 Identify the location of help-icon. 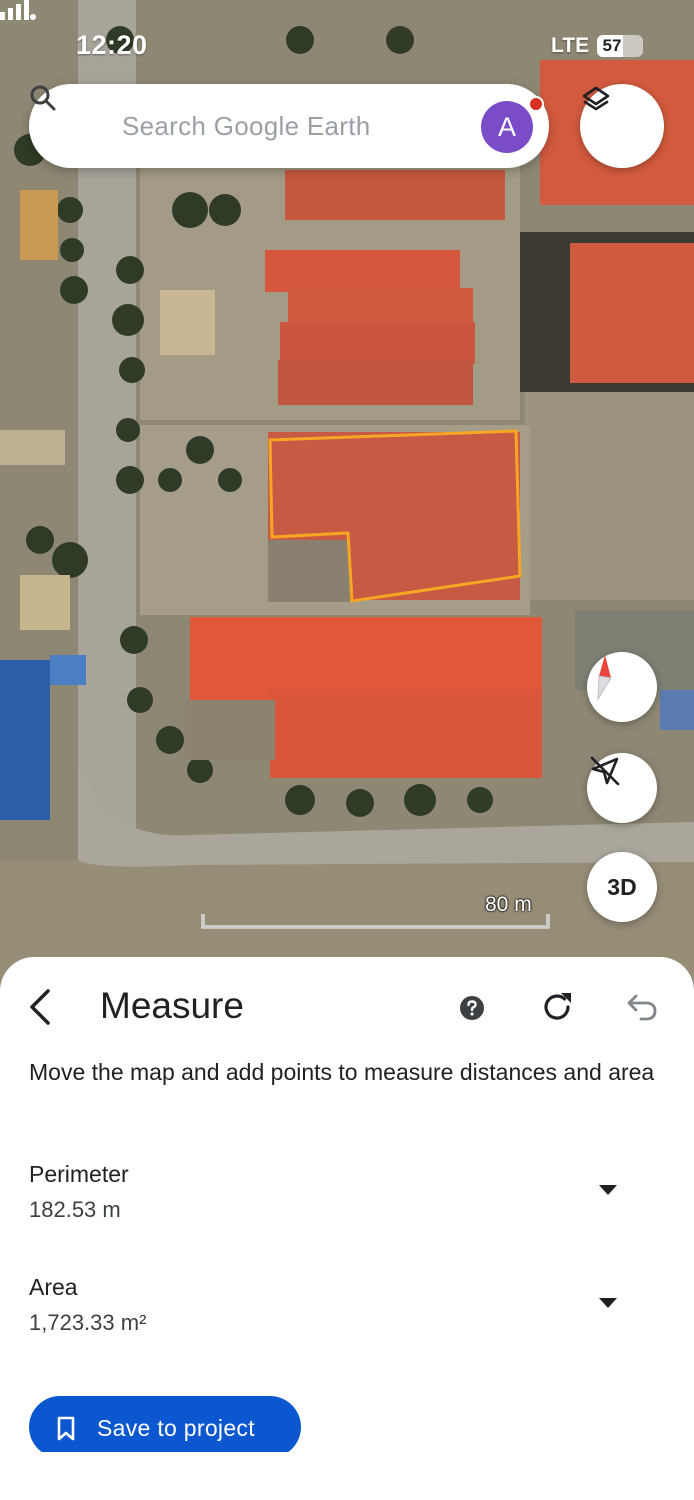
(472, 1008).